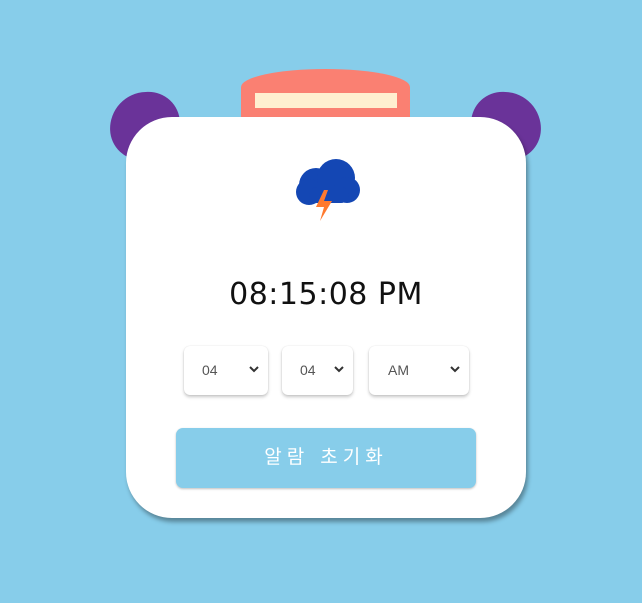 This screenshot has width=642, height=603. What do you see at coordinates (317, 370) in the screenshot?
I see `minute-select: 04` at bounding box center [317, 370].